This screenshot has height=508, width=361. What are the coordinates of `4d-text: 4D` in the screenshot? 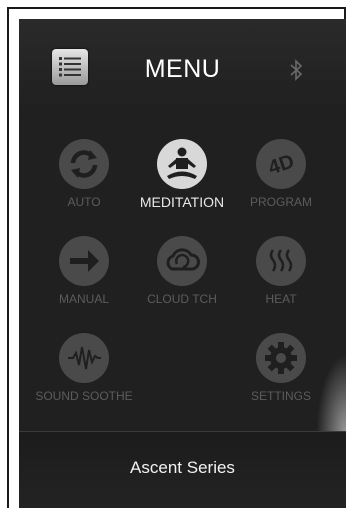 It's located at (281, 165).